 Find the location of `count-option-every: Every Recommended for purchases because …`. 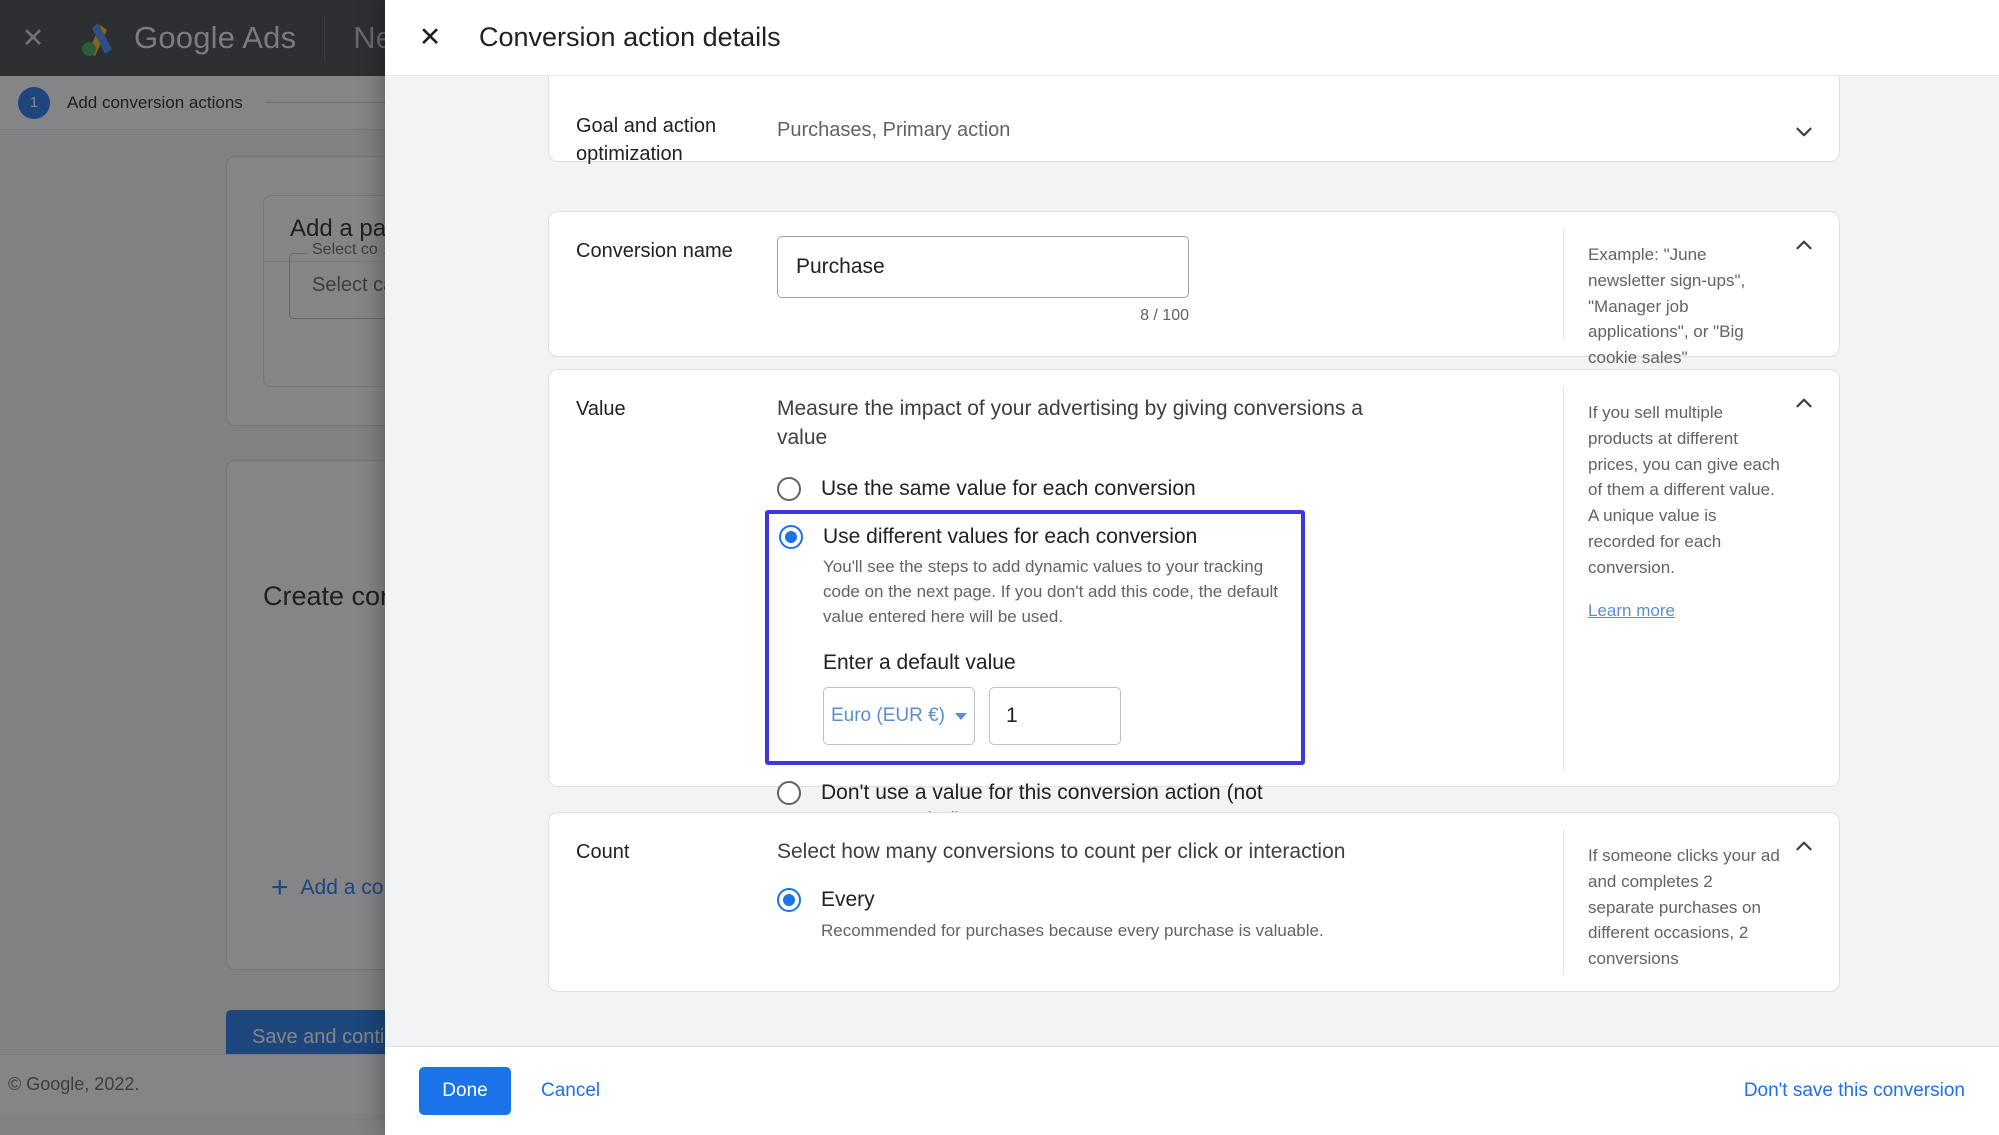

count-option-every: Every Recommended for purchases because … is located at coordinates (1167, 914).